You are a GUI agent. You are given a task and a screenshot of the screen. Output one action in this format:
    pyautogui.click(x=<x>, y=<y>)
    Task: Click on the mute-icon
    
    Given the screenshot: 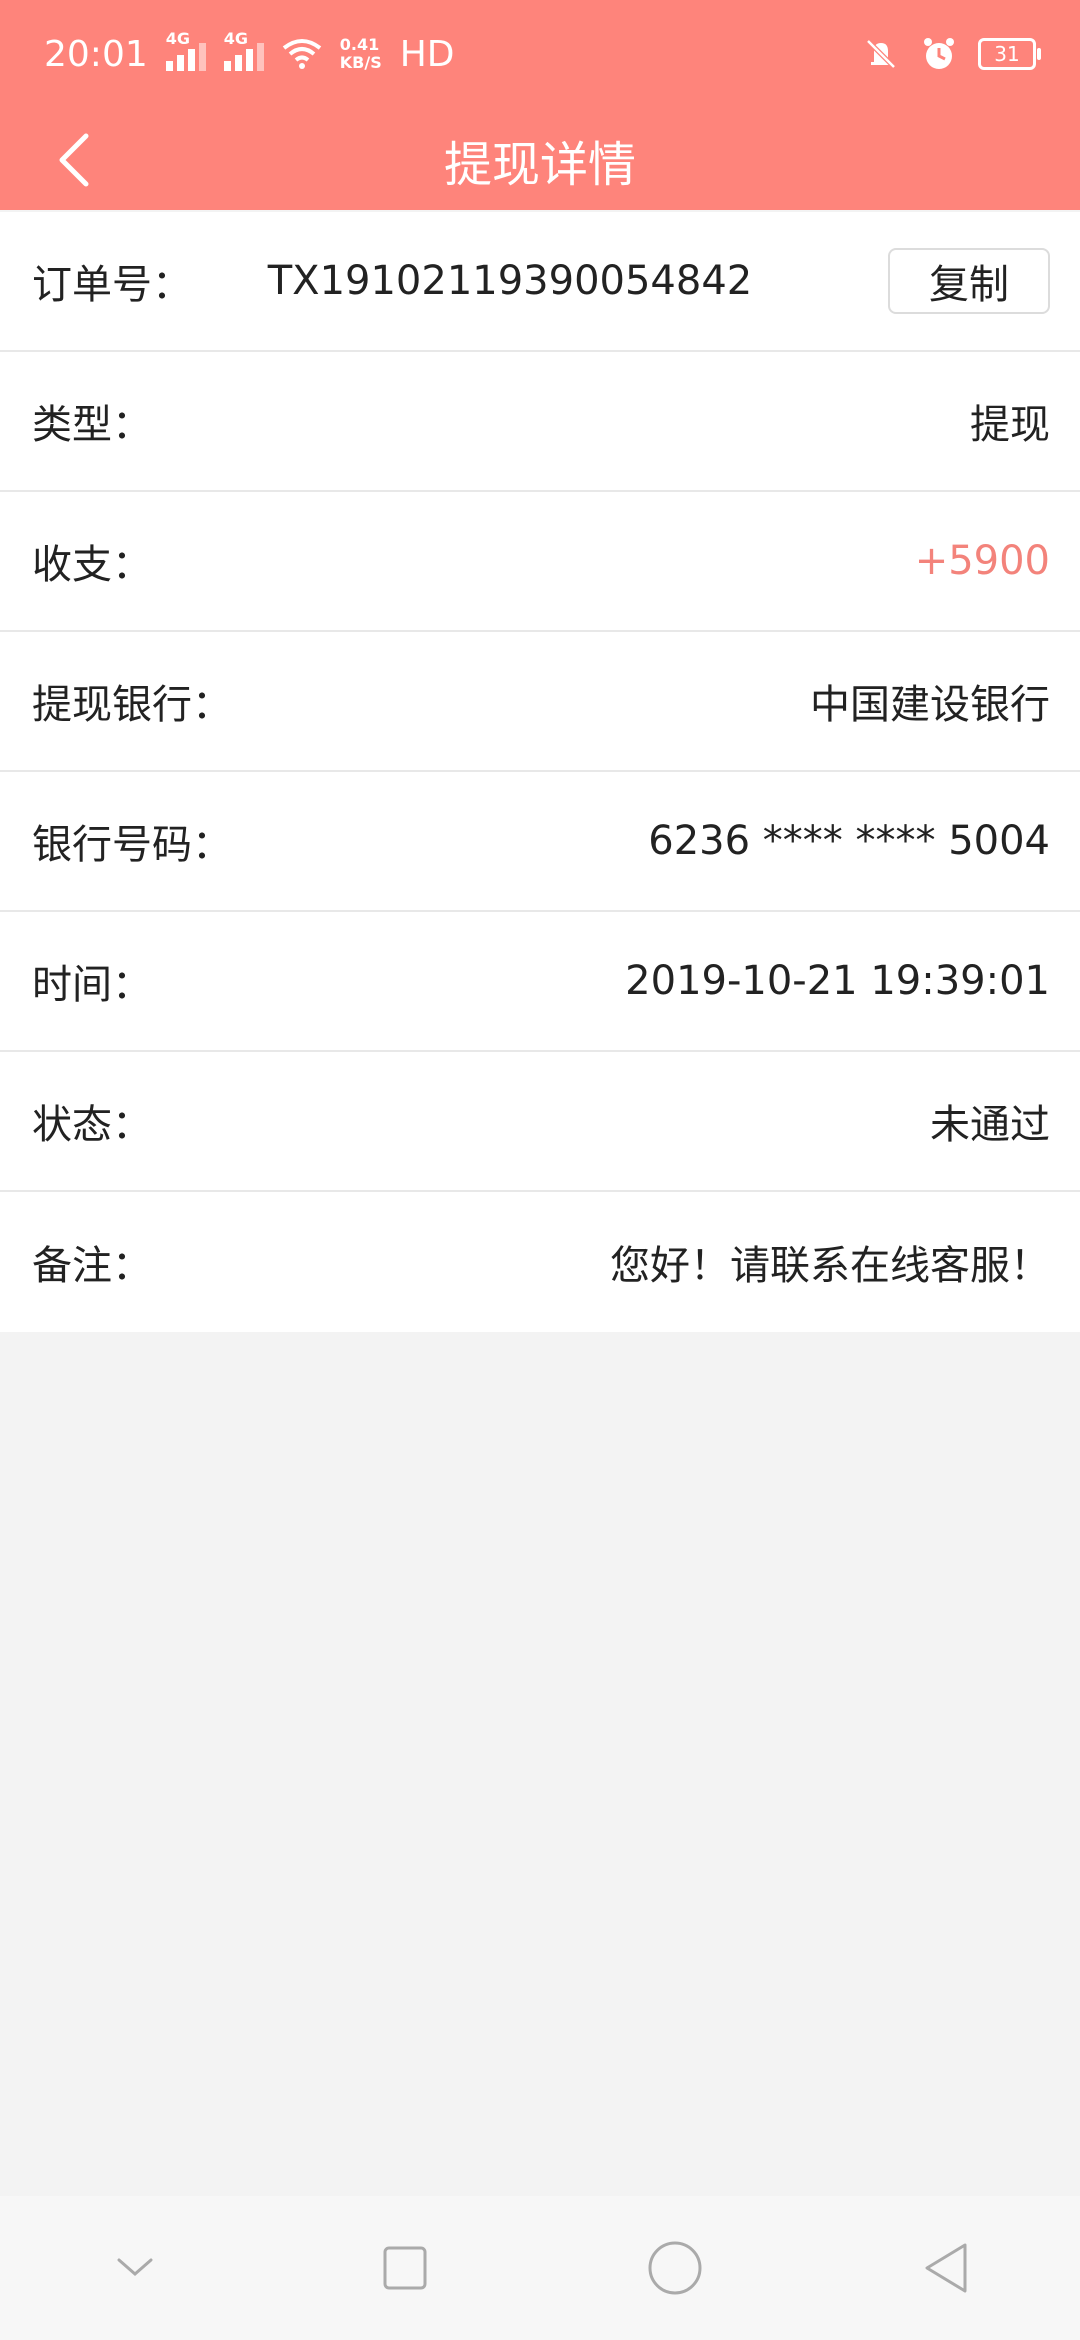 What is the action you would take?
    pyautogui.click(x=881, y=54)
    